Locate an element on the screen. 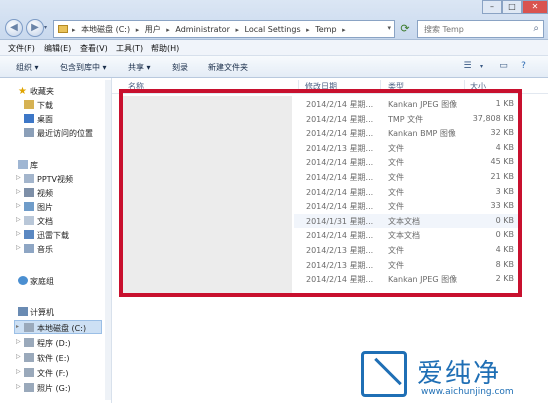 This screenshot has width=548, height=403. expand-arrow-icon: ▸ is located at coordinates (17, 326).